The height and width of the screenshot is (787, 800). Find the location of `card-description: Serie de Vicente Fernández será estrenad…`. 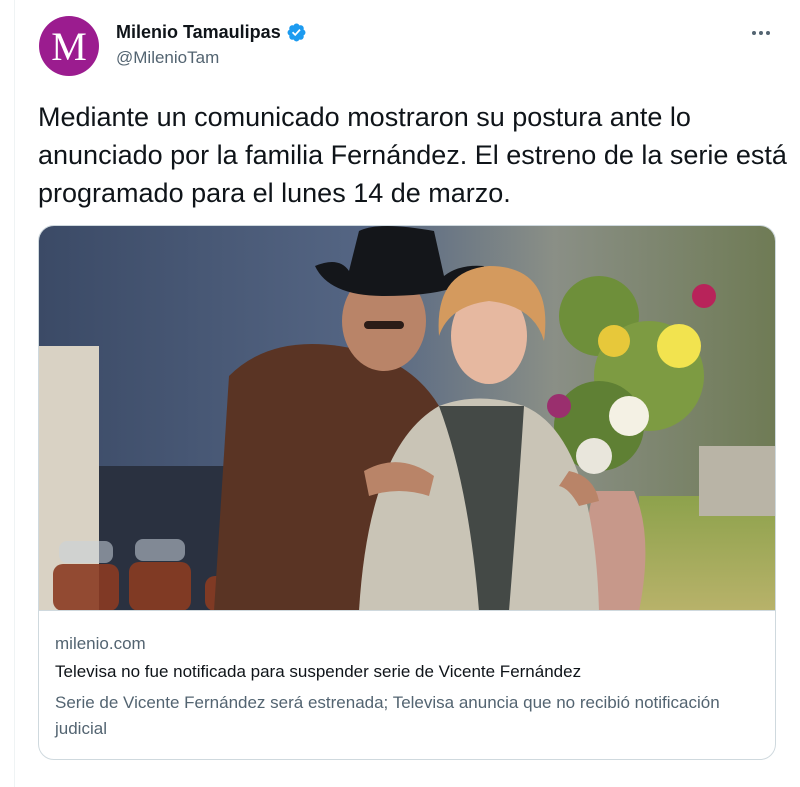

card-description: Serie de Vicente Fernández será estrenad… is located at coordinates (387, 715).